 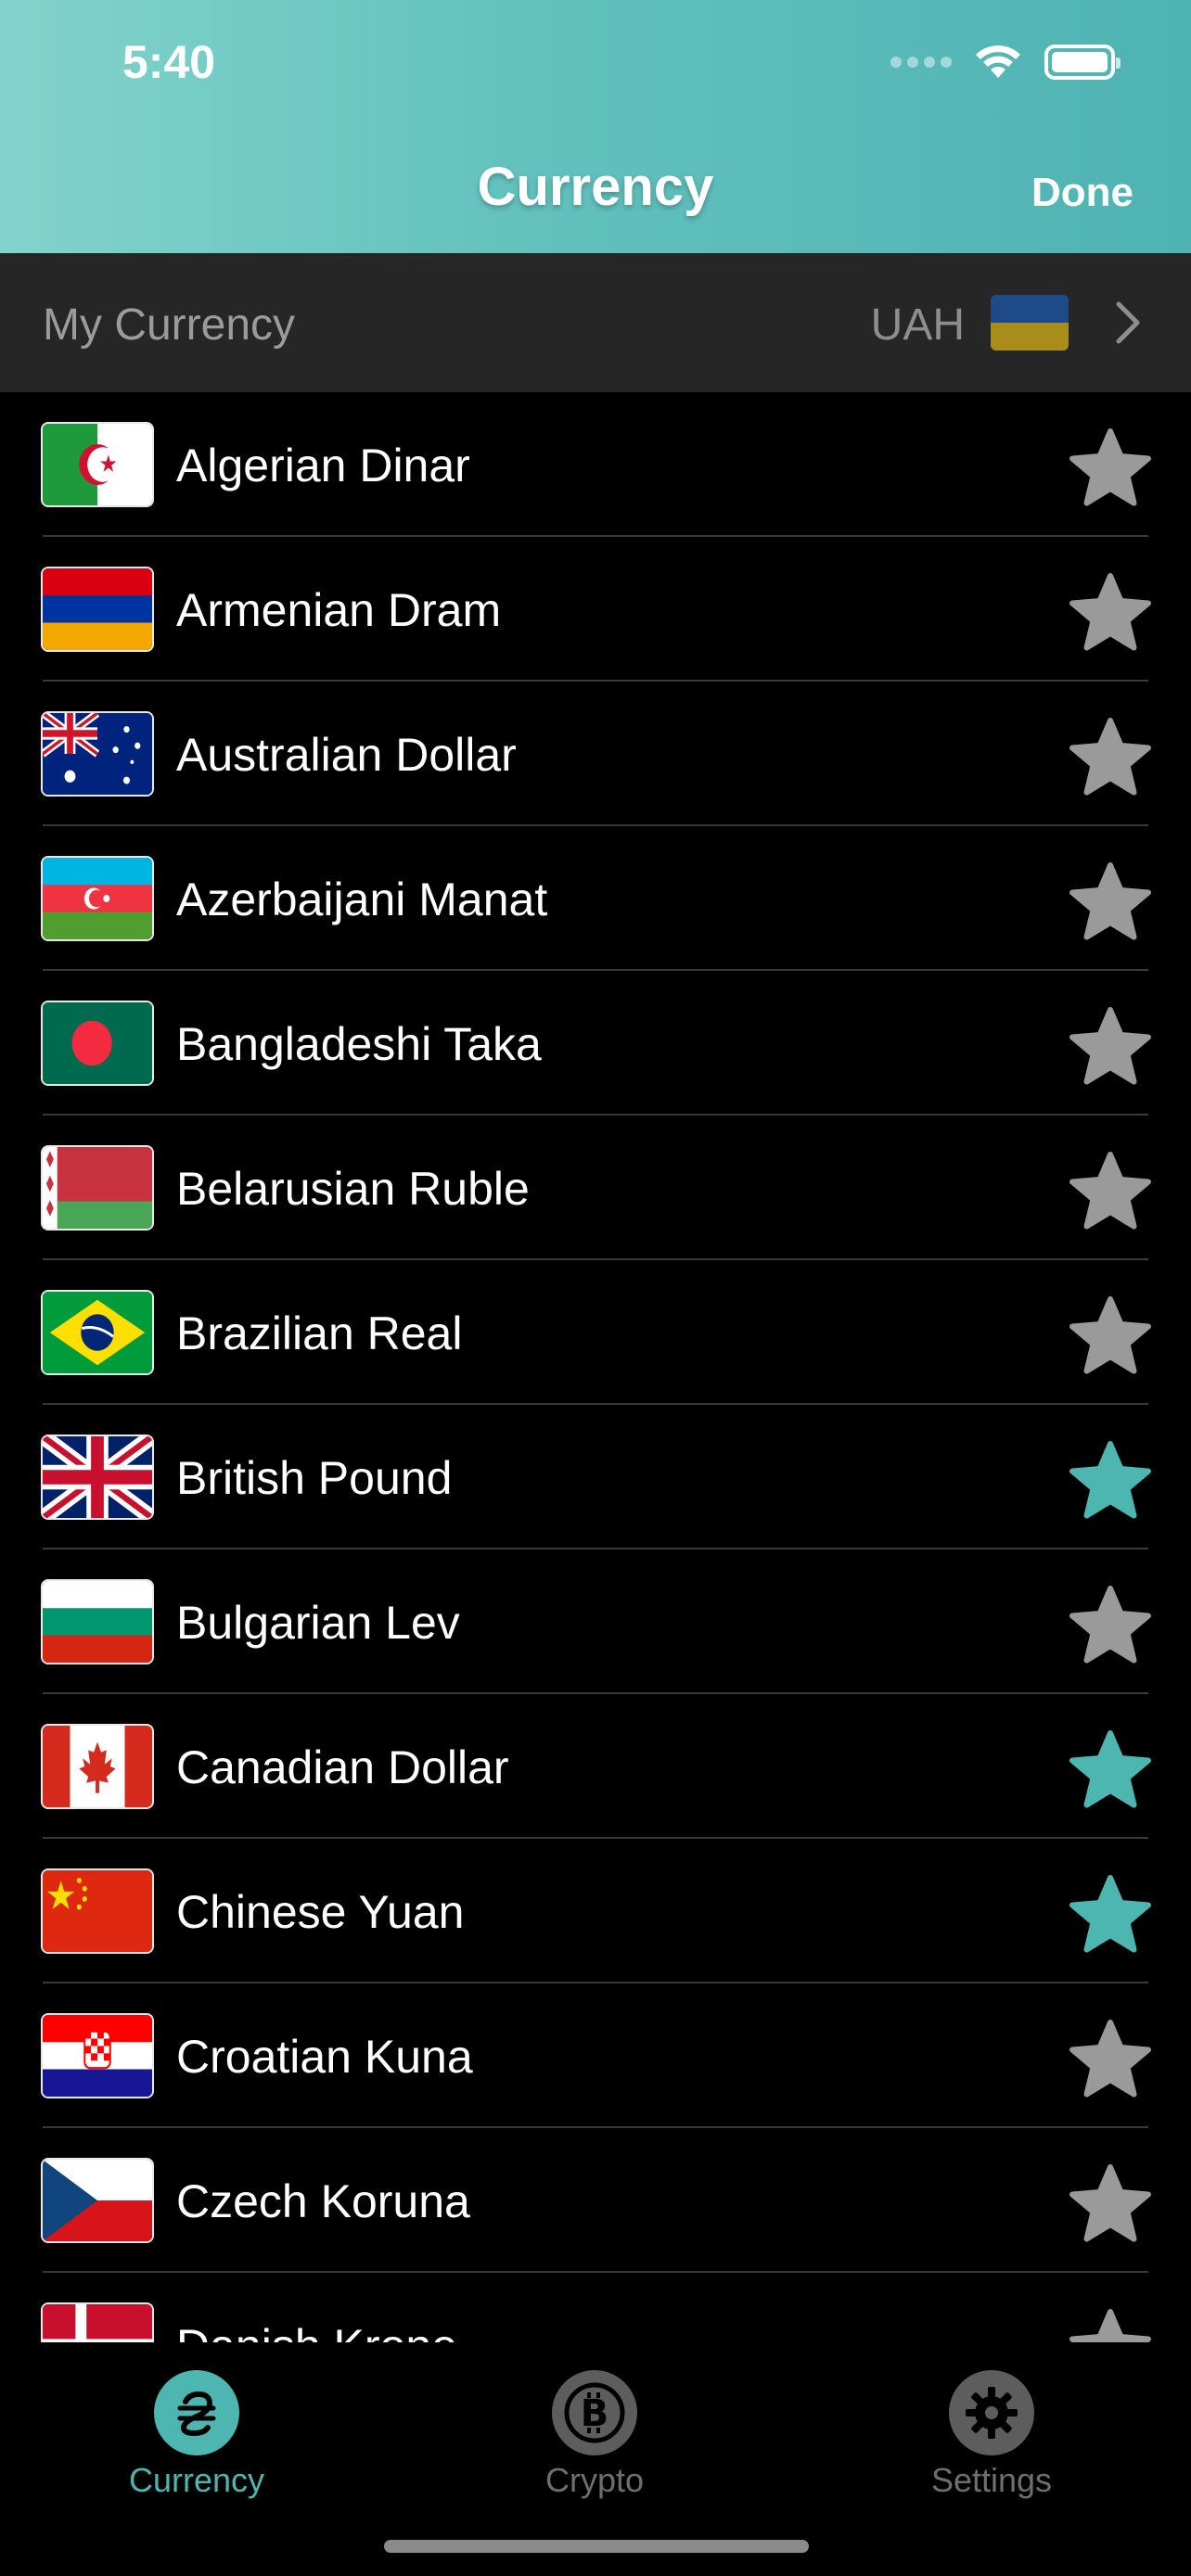 I want to click on tab-currency: Currency, so click(x=196, y=2428).